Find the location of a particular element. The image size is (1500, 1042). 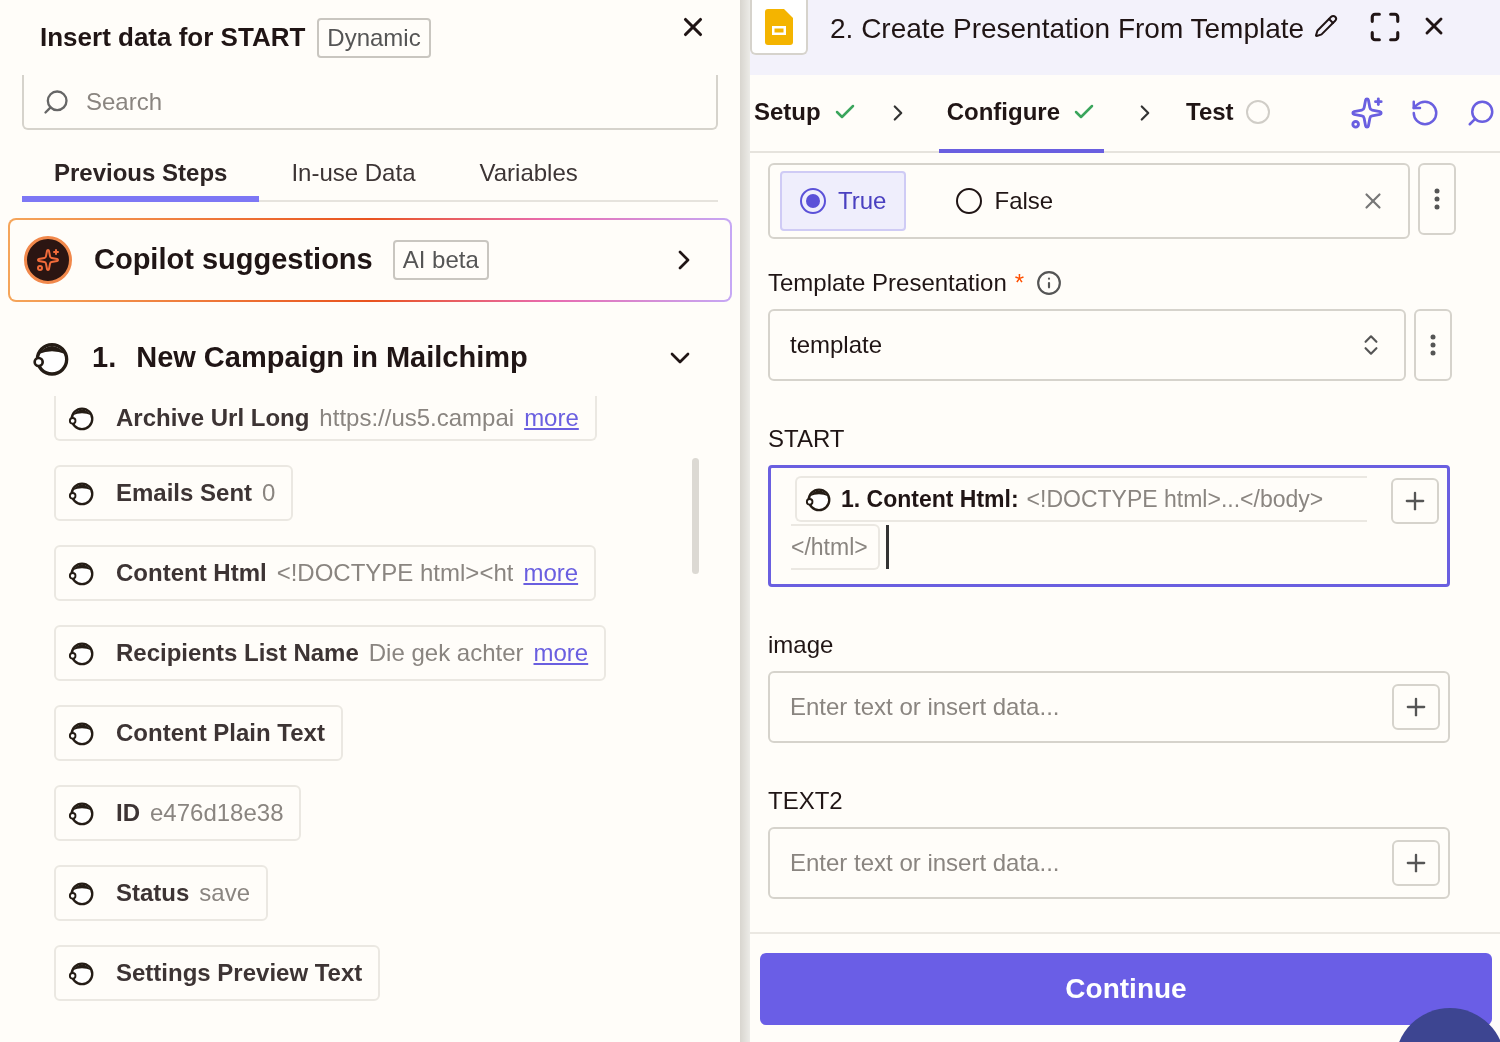

sparkles-button is located at coordinates (1367, 113).